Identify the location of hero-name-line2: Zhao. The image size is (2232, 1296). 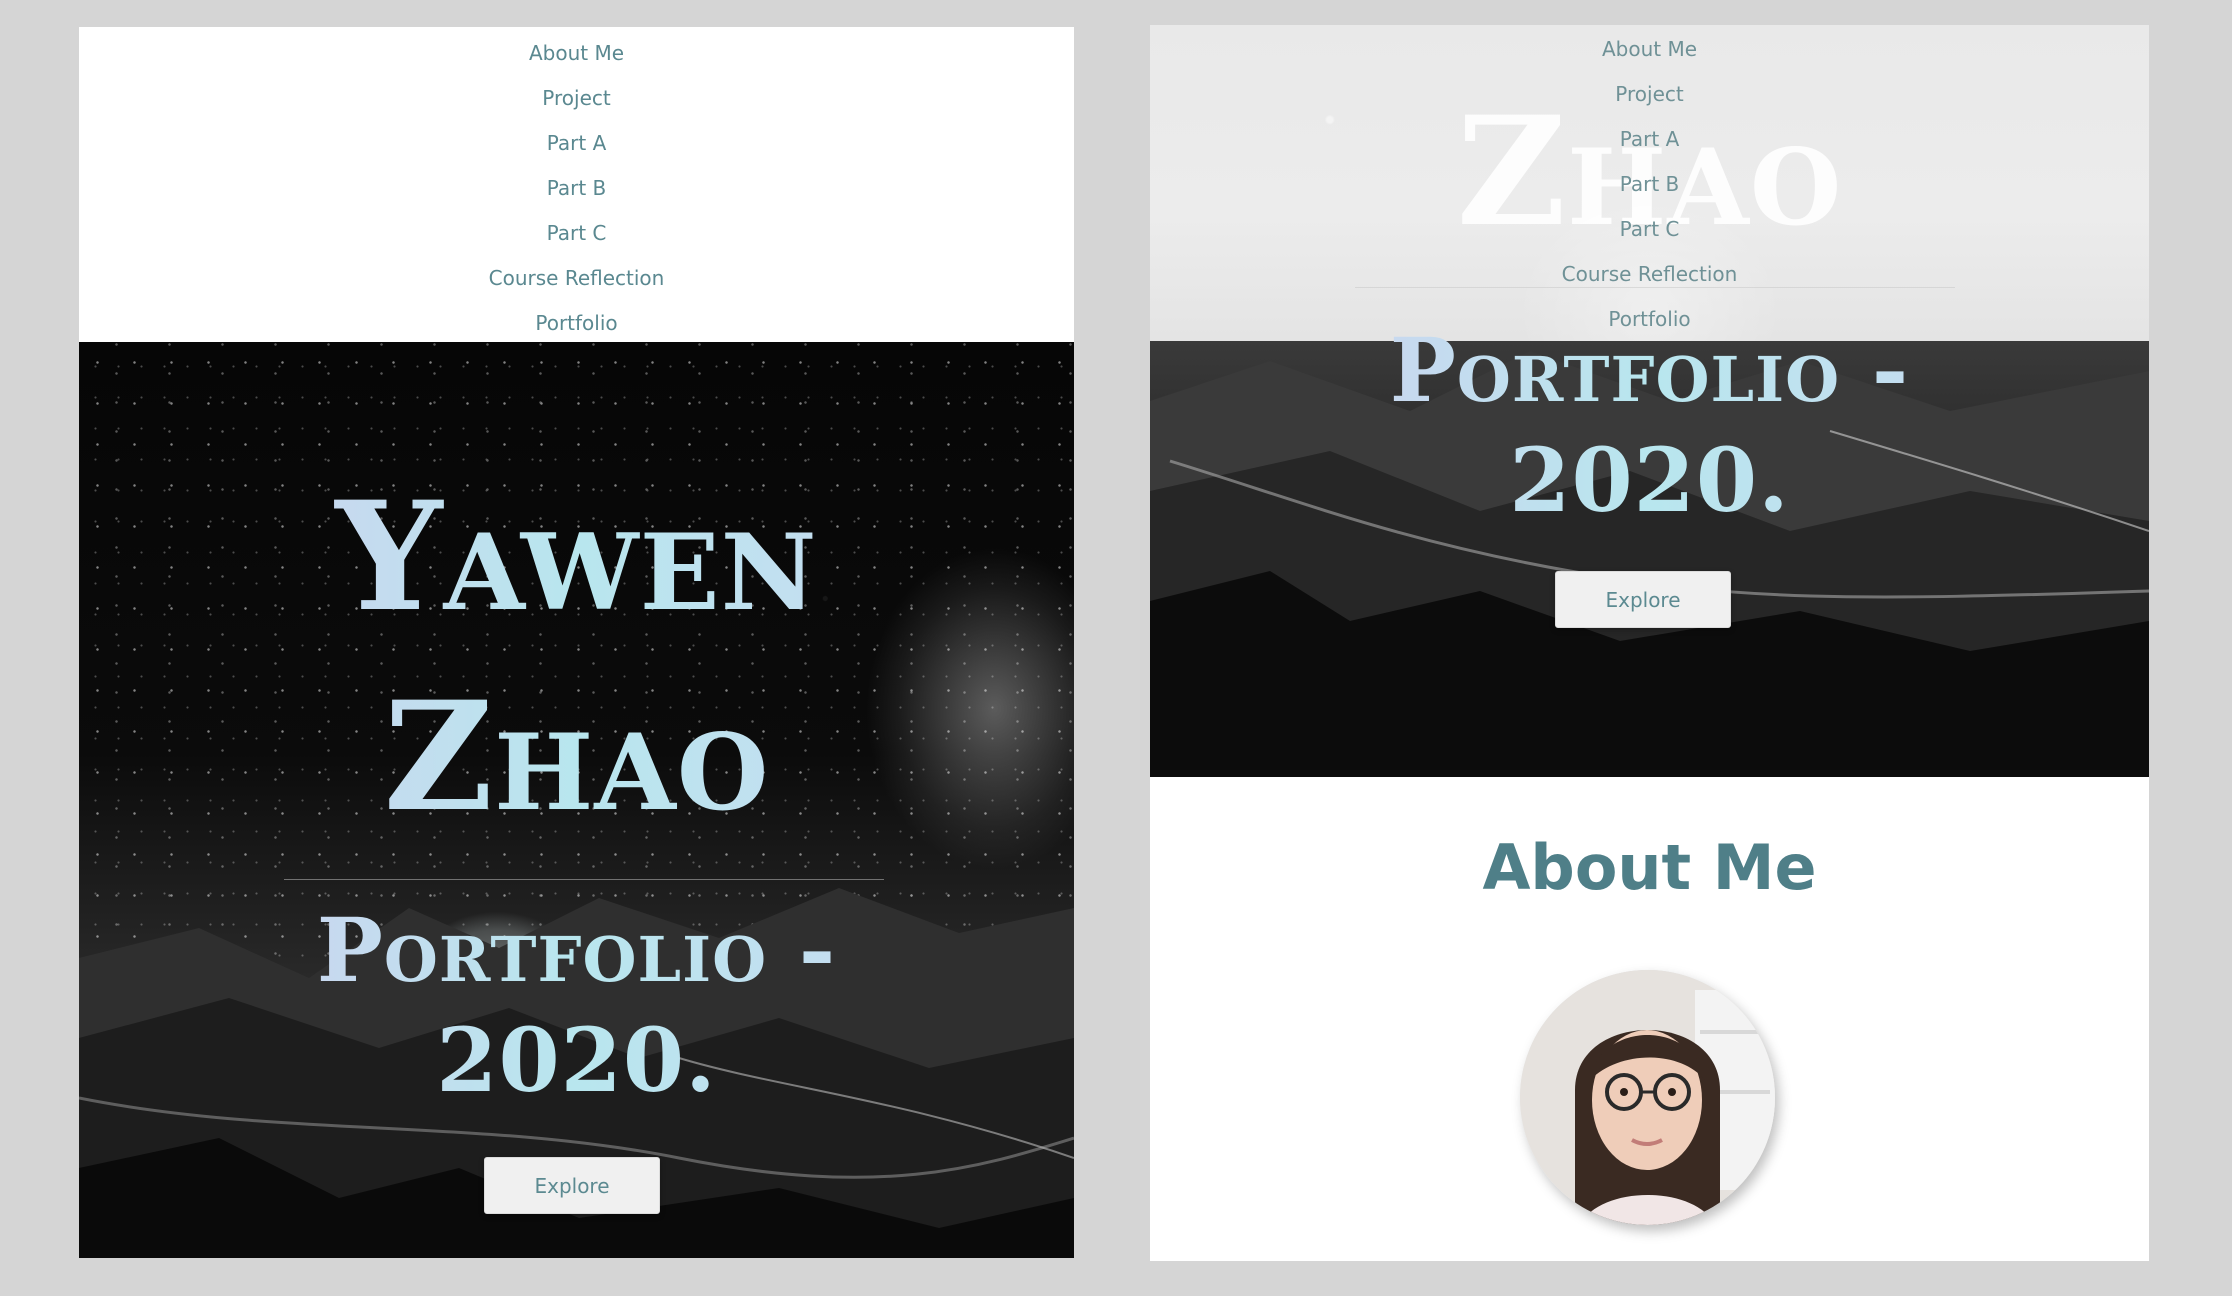
(576, 757).